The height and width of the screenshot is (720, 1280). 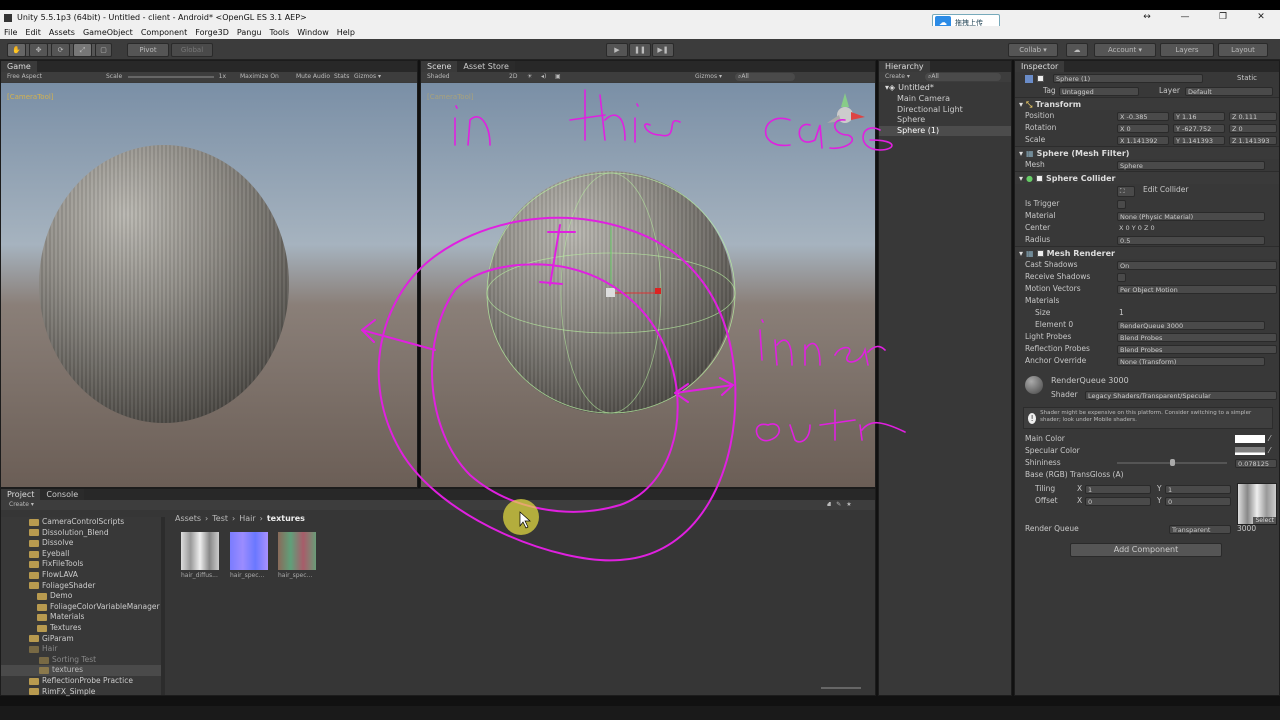 What do you see at coordinates (1197, 337) in the screenshot?
I see `light-probes-dropdown: Blend Probes` at bounding box center [1197, 337].